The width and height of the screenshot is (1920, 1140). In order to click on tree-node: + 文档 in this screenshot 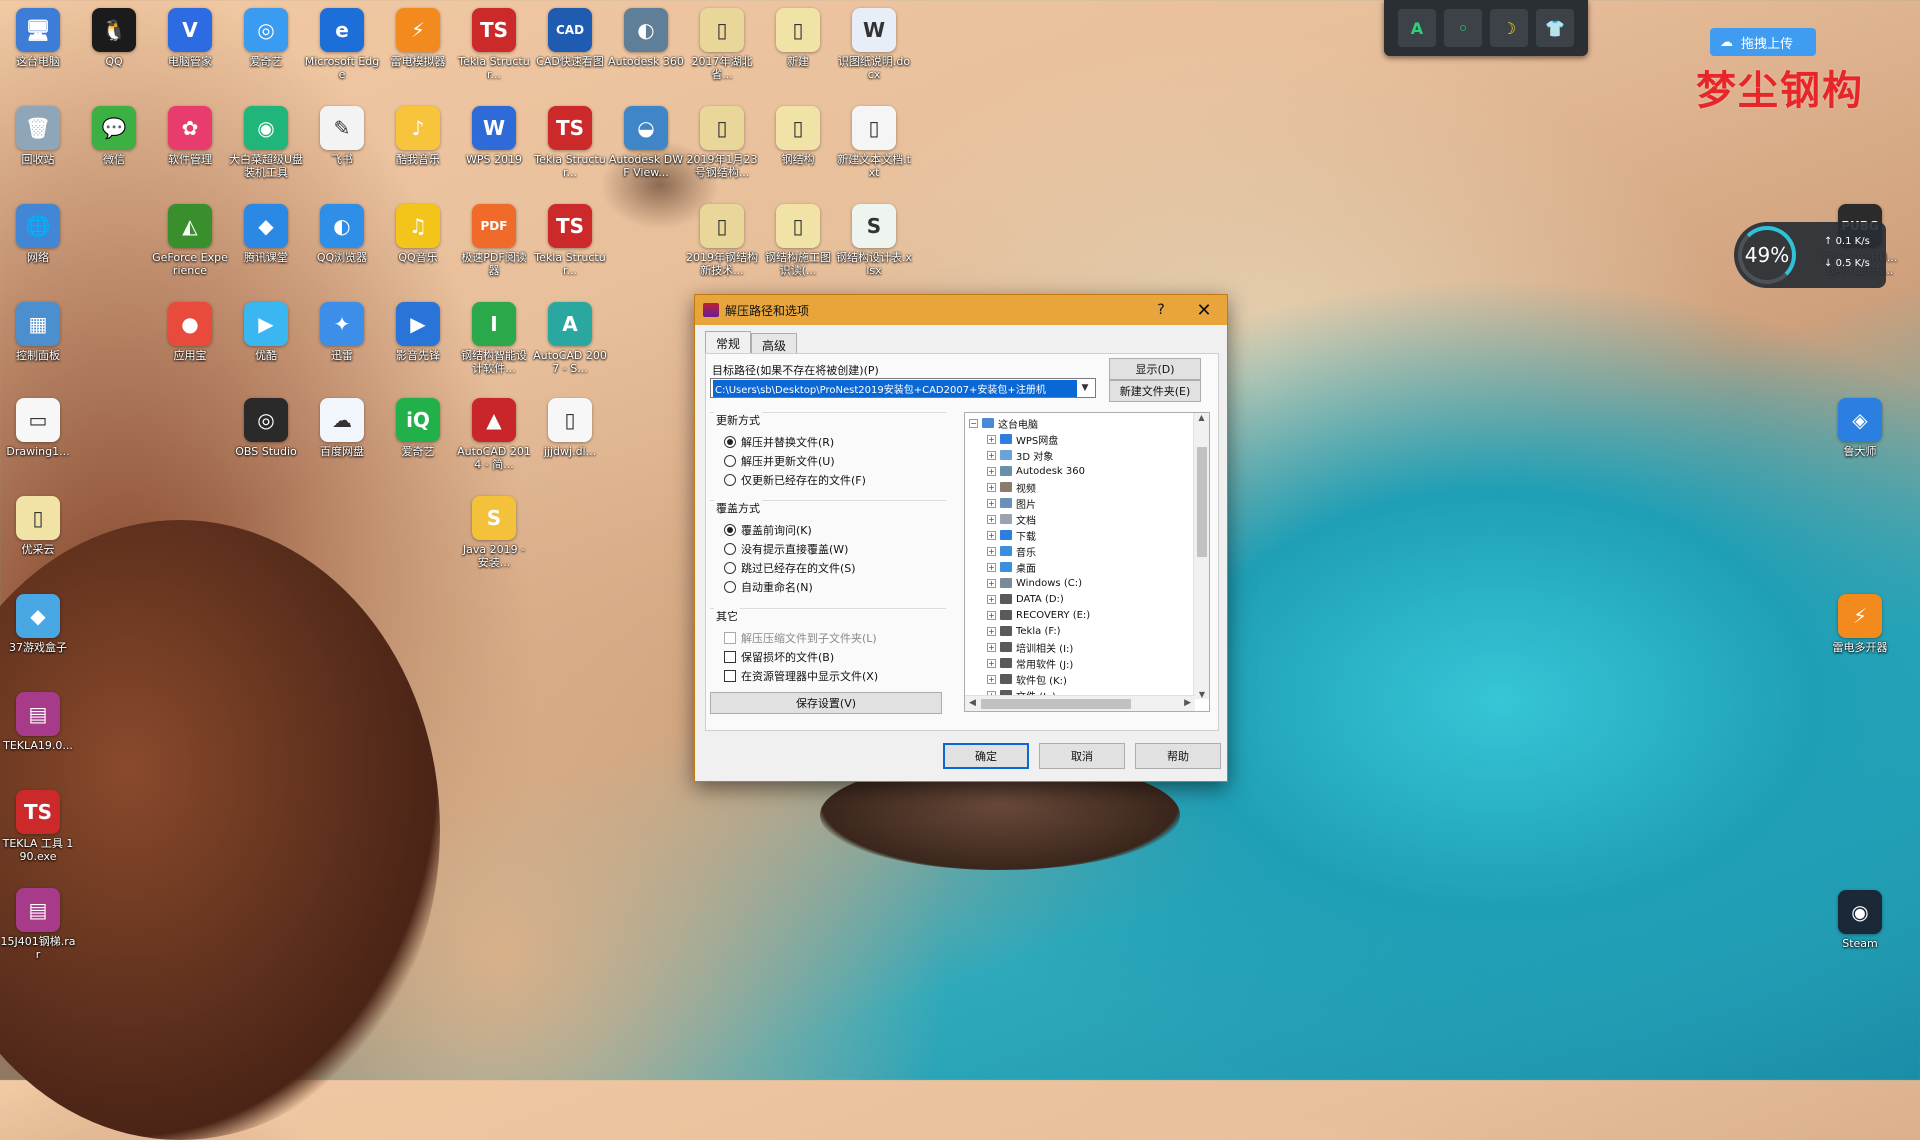, I will do `click(1089, 519)`.